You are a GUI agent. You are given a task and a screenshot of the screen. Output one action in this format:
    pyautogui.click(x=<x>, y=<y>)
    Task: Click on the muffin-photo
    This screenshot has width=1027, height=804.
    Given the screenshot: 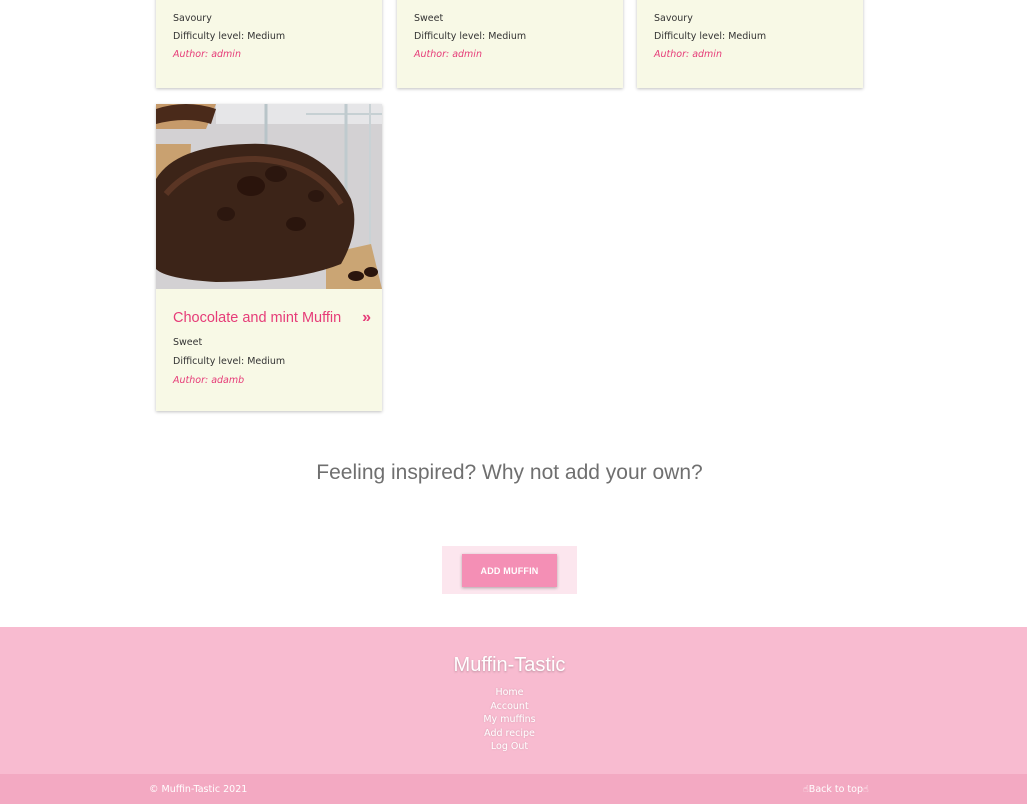 What is the action you would take?
    pyautogui.click(x=269, y=196)
    